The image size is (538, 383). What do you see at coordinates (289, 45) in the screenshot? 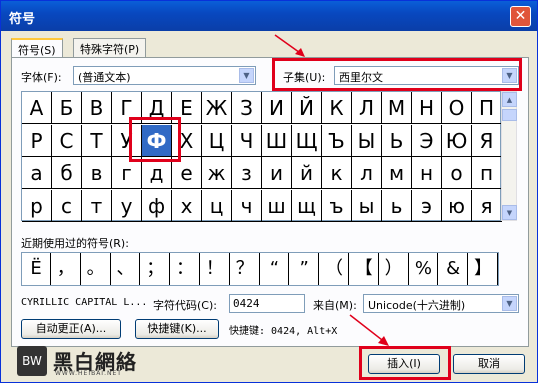
I see `subset-pointer-arrow` at bounding box center [289, 45].